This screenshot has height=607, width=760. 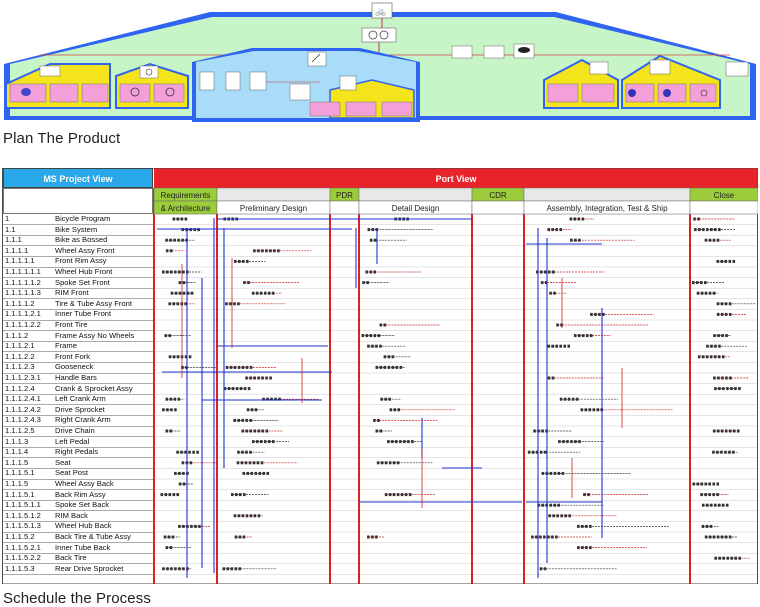 What do you see at coordinates (457, 179) in the screenshot?
I see `port-view-header: Port View` at bounding box center [457, 179].